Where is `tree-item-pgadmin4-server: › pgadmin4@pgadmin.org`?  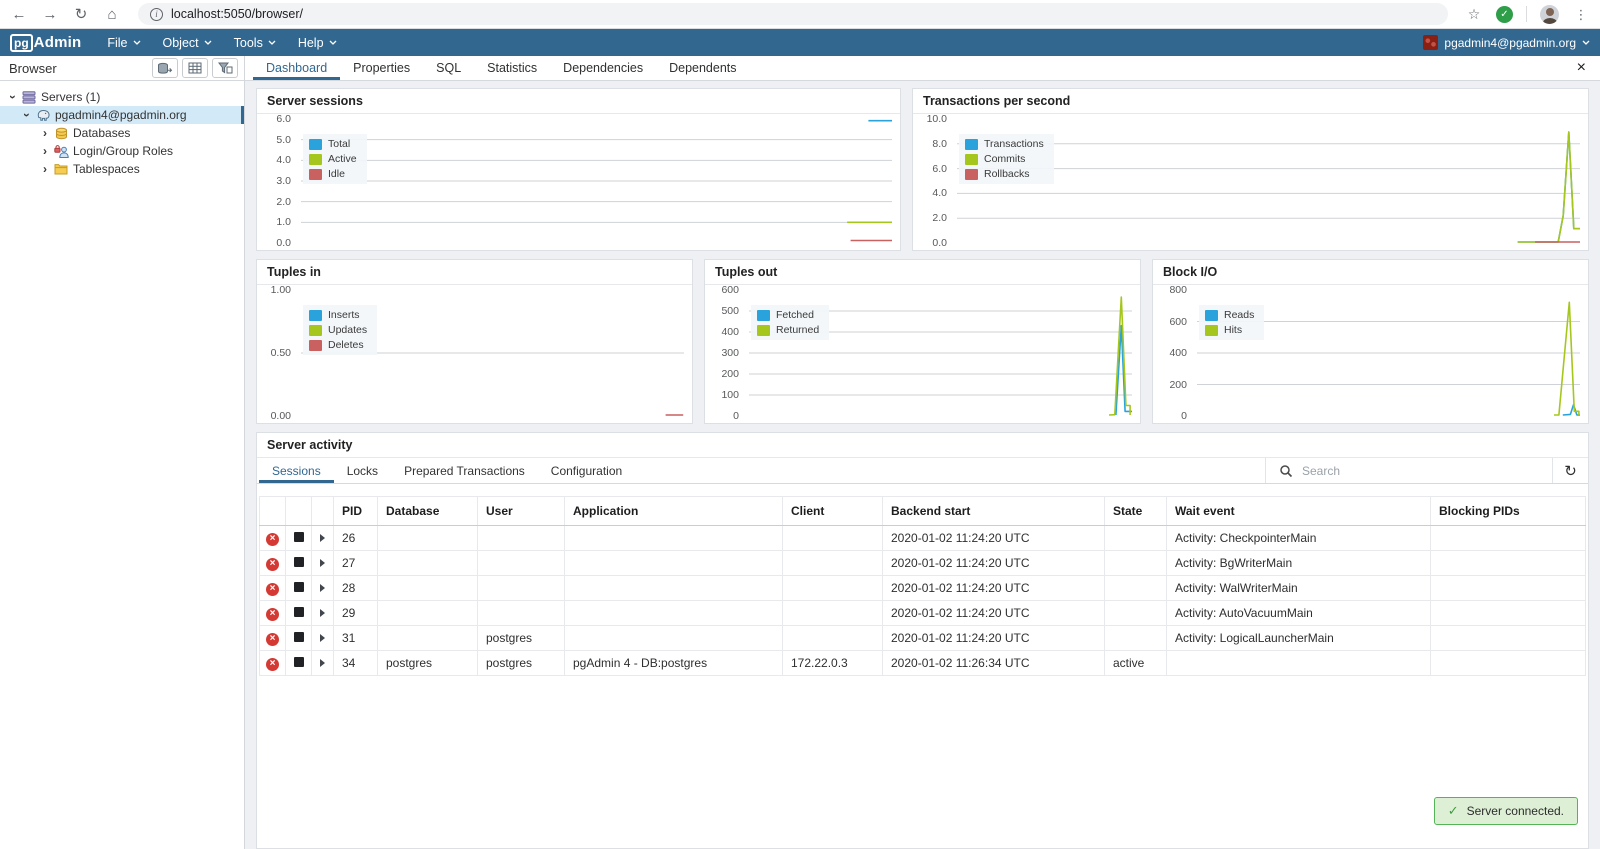 tree-item-pgadmin4-server: › pgadmin4@pgadmin.org is located at coordinates (122, 115).